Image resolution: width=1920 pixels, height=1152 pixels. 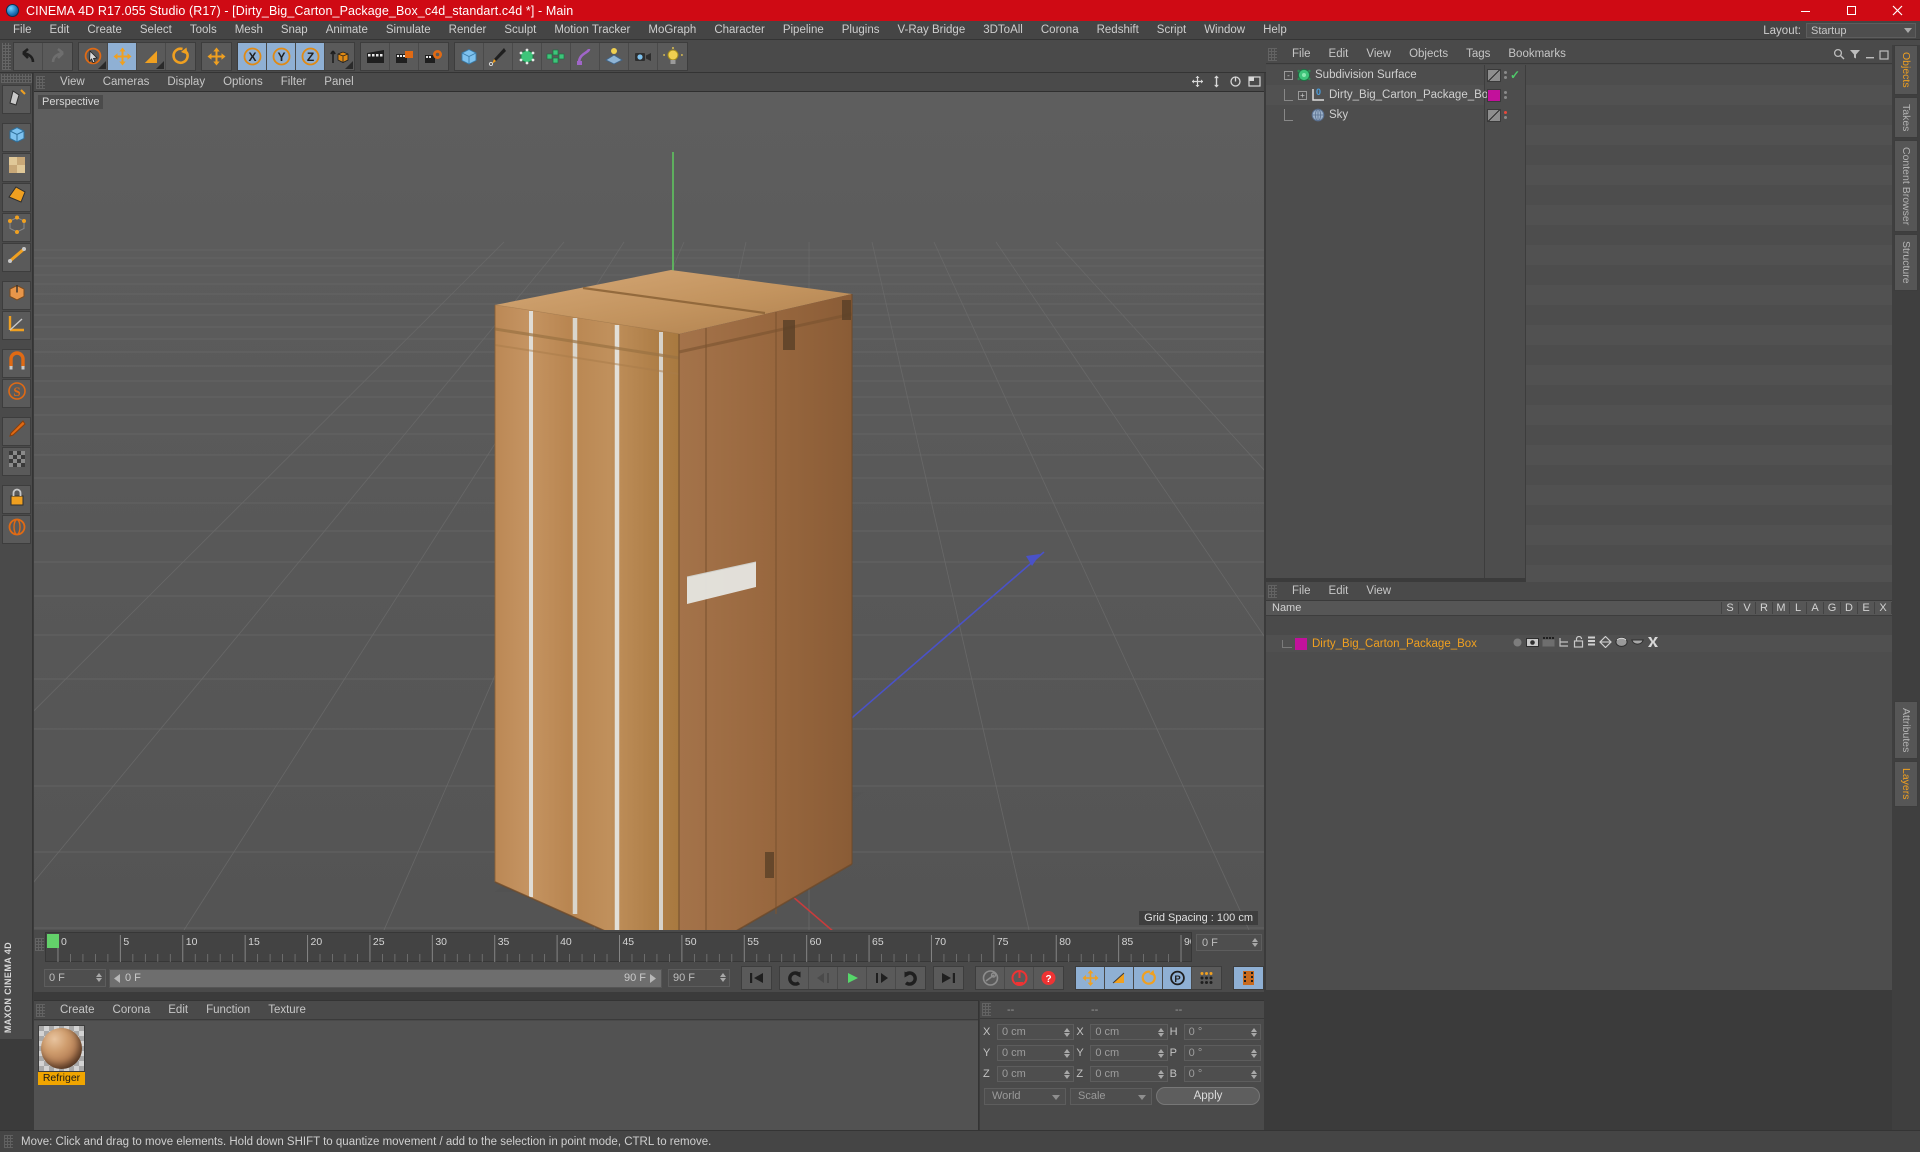 What do you see at coordinates (53, 941) in the screenshot?
I see `timeline-playhead` at bounding box center [53, 941].